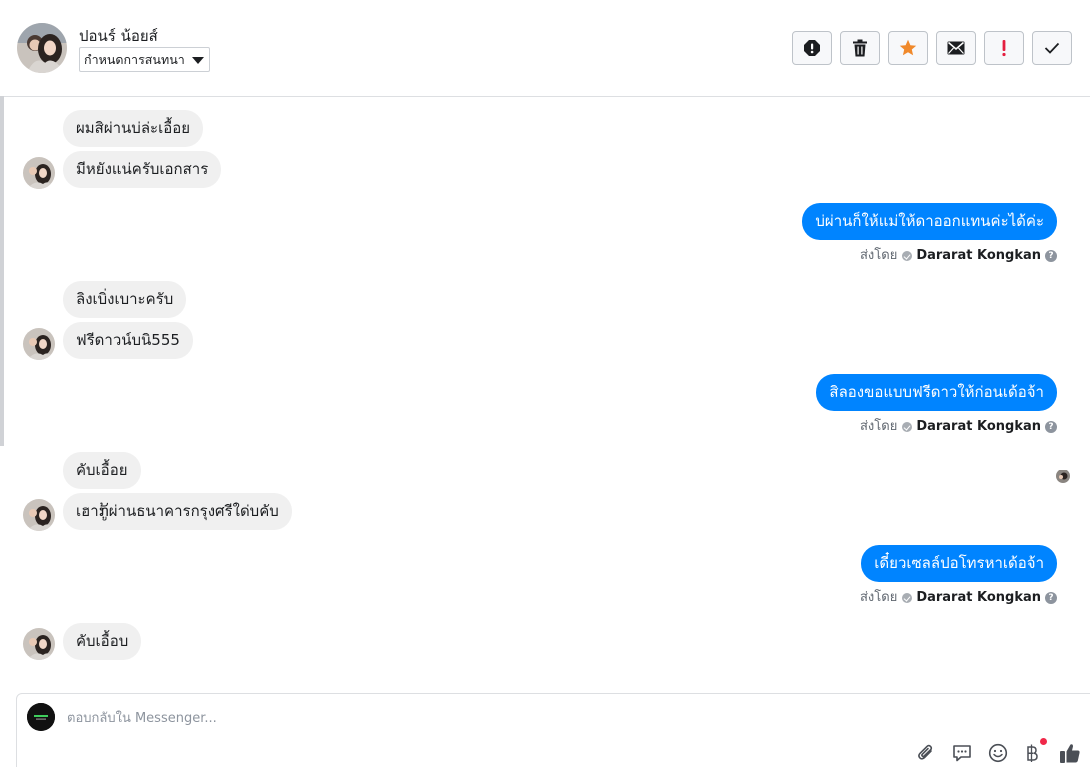 The width and height of the screenshot is (1090, 767). I want to click on contact-avatar, so click(42, 48).